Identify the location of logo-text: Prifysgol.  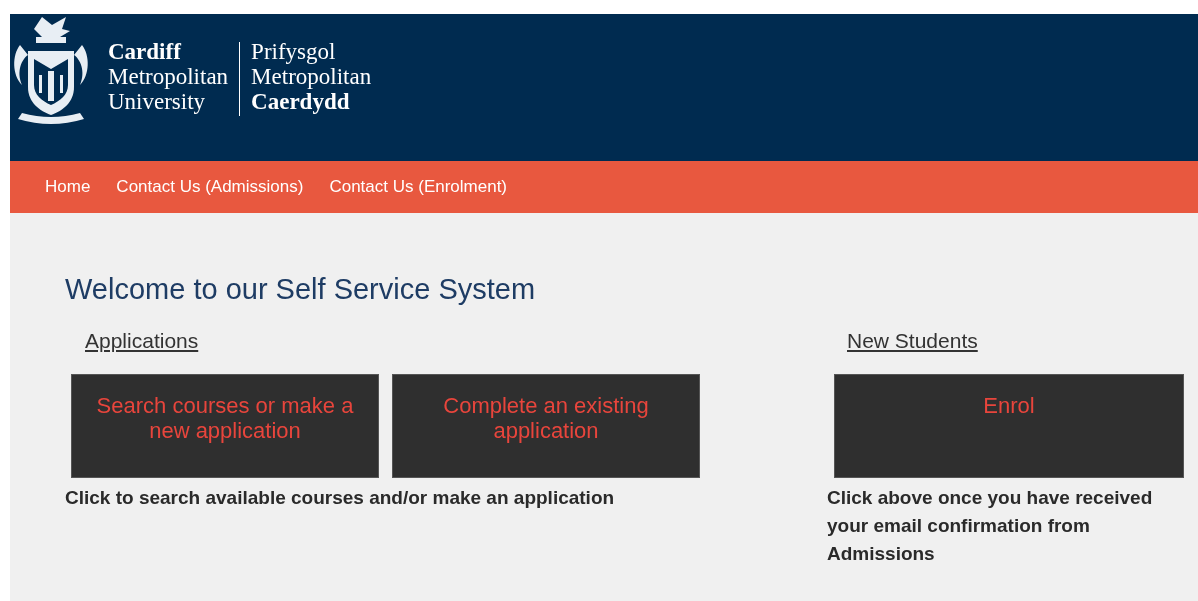
(293, 51).